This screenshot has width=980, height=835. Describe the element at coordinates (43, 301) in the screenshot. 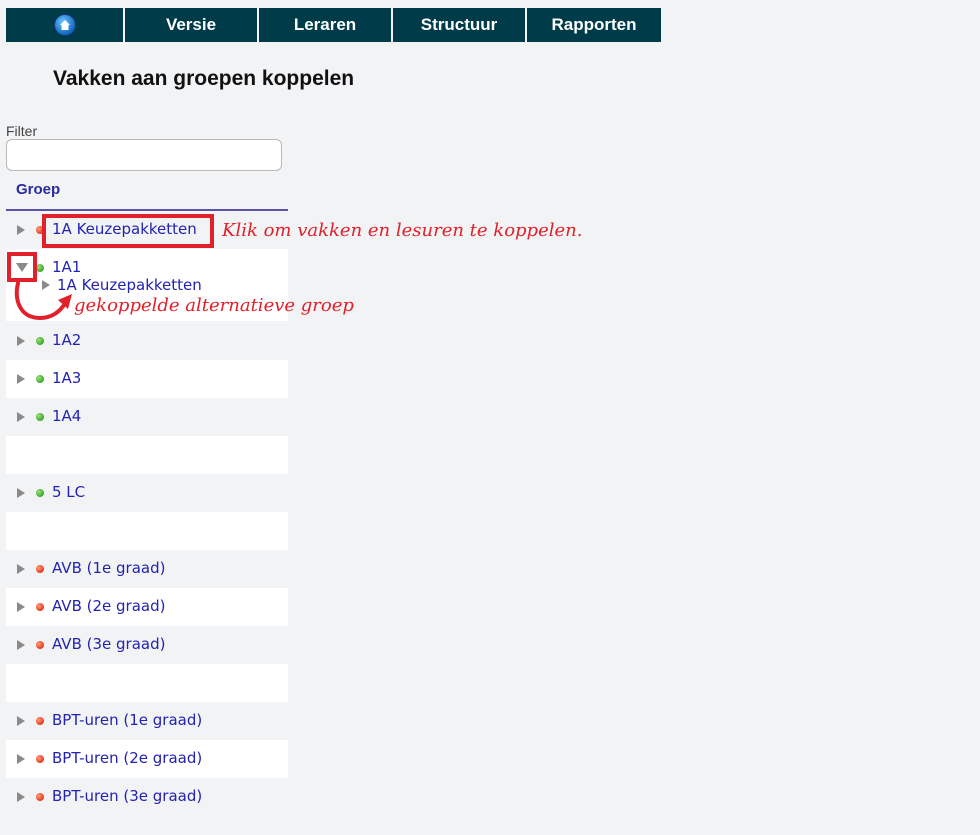

I see `curved-arrow-icon` at that location.